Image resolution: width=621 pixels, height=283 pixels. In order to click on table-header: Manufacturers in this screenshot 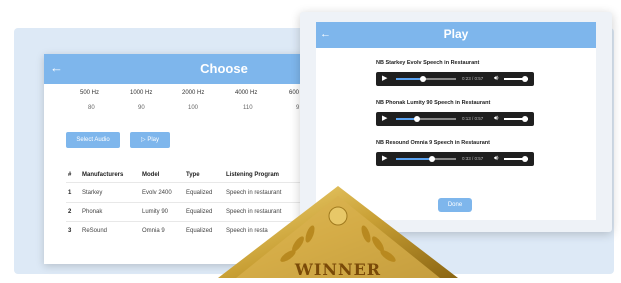, I will do `click(103, 175)`.